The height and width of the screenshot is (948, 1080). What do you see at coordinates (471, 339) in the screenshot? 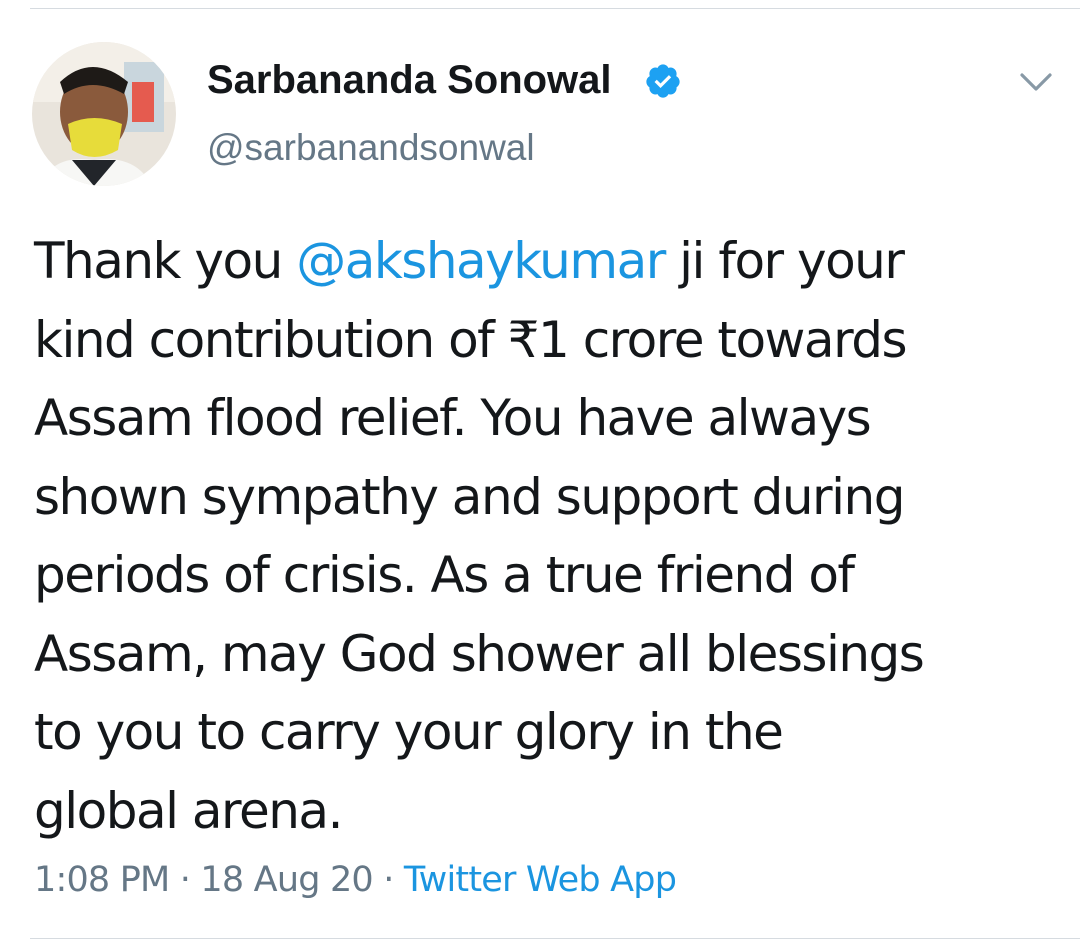
I see `tweet-line: kind contribution of ₹1 crore towards` at bounding box center [471, 339].